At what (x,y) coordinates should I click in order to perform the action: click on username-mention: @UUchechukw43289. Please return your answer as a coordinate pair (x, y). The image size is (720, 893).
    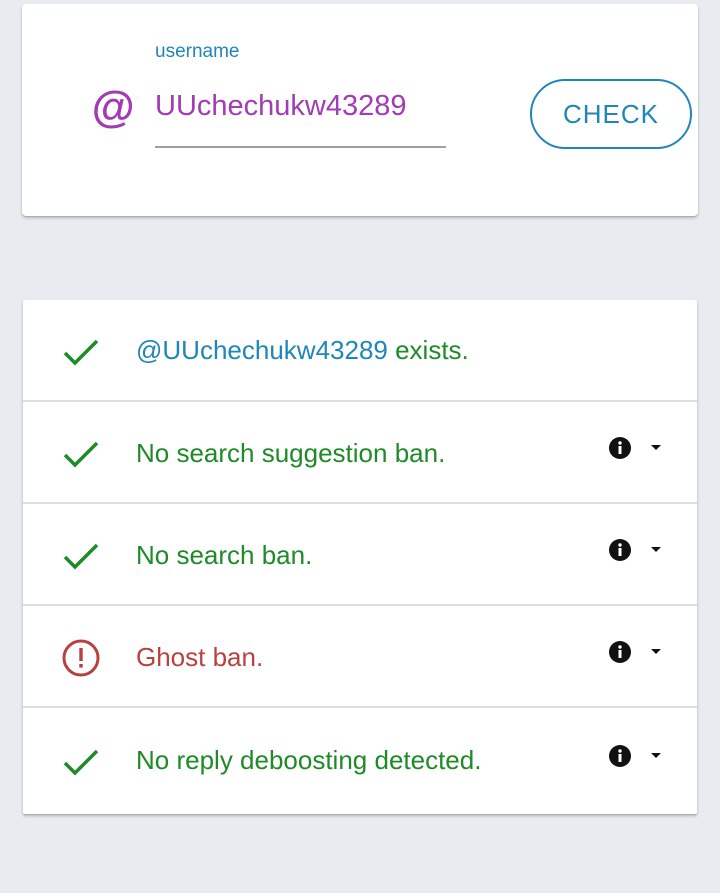
    Looking at the image, I should click on (262, 350).